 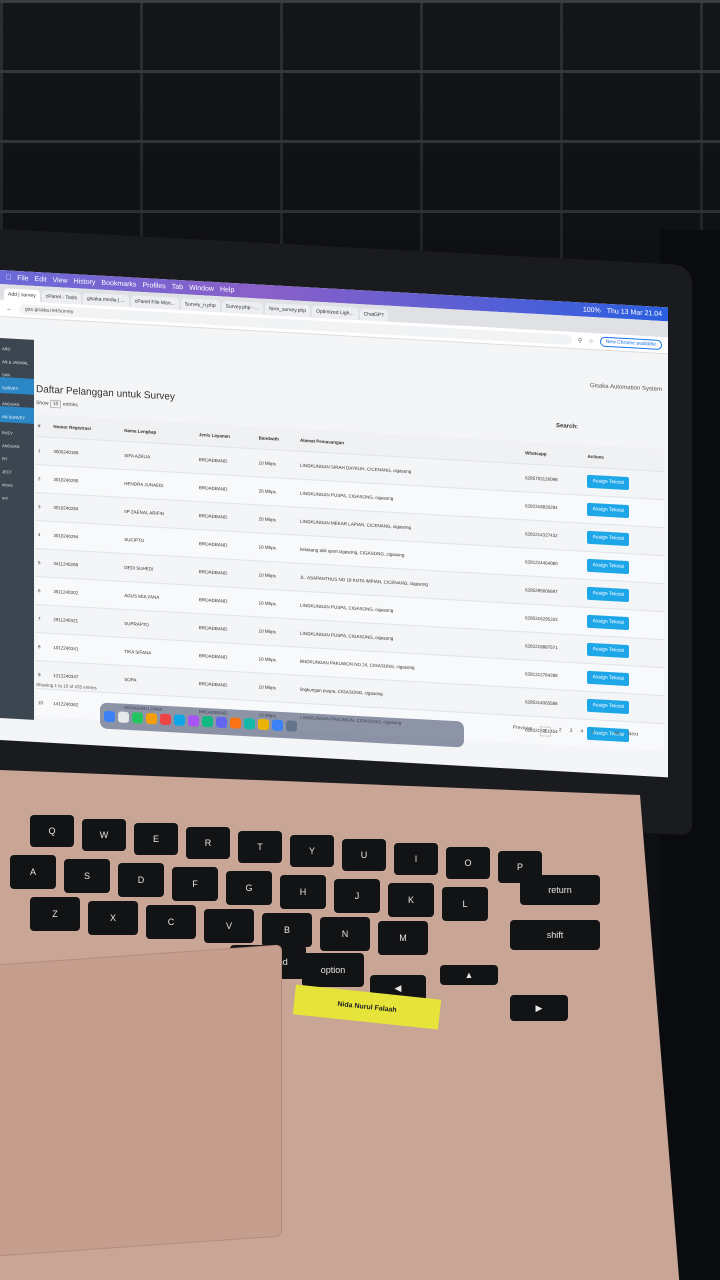 I want to click on tab: Add | survey, so click(x=22, y=295).